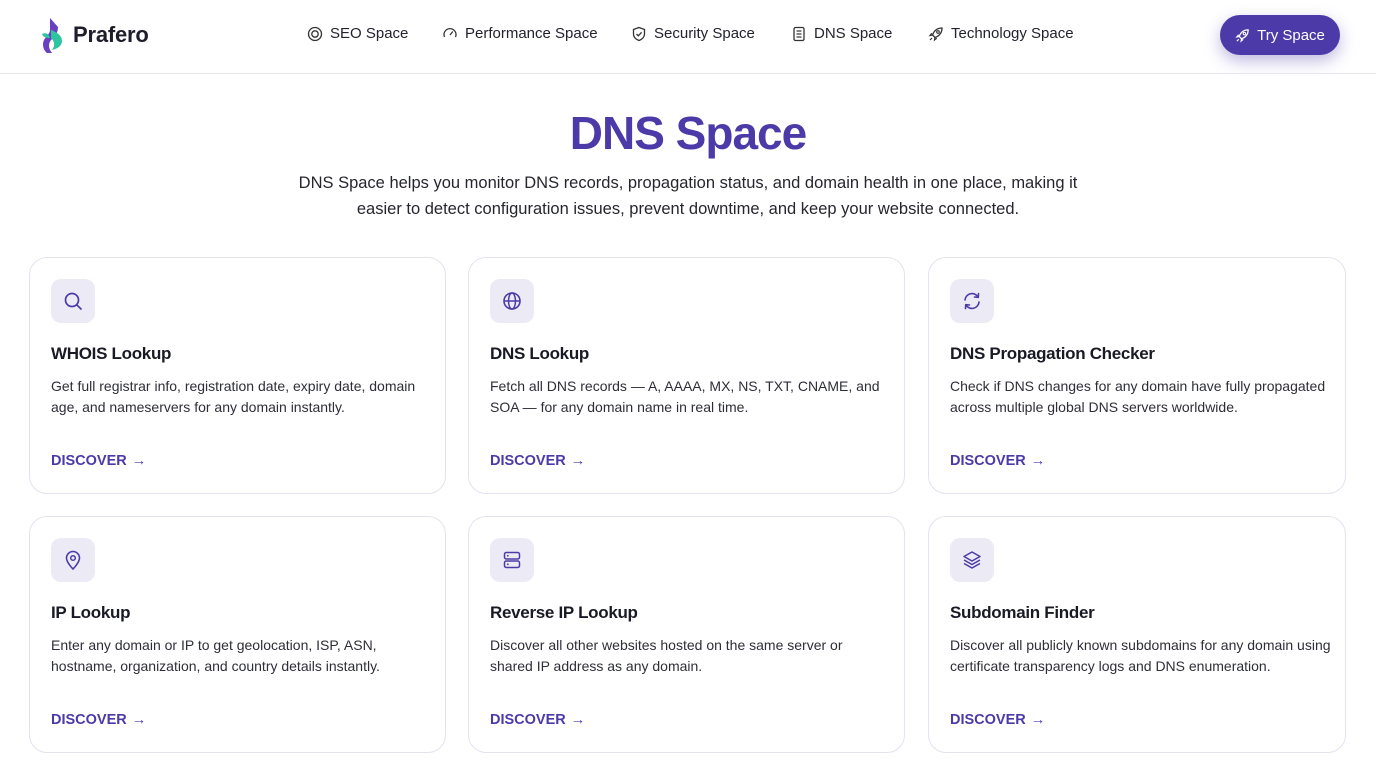  I want to click on nav-item-label: Security Space, so click(704, 33).